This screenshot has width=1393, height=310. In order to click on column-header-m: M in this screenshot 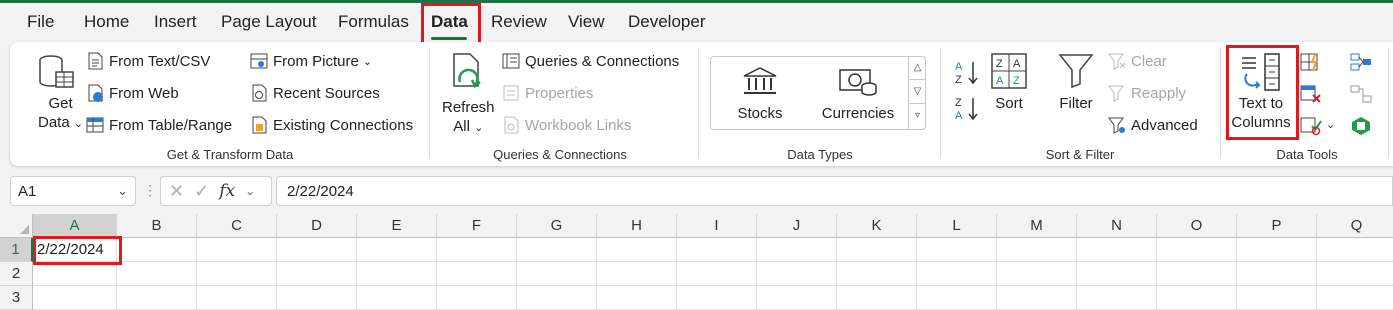, I will do `click(1037, 226)`.